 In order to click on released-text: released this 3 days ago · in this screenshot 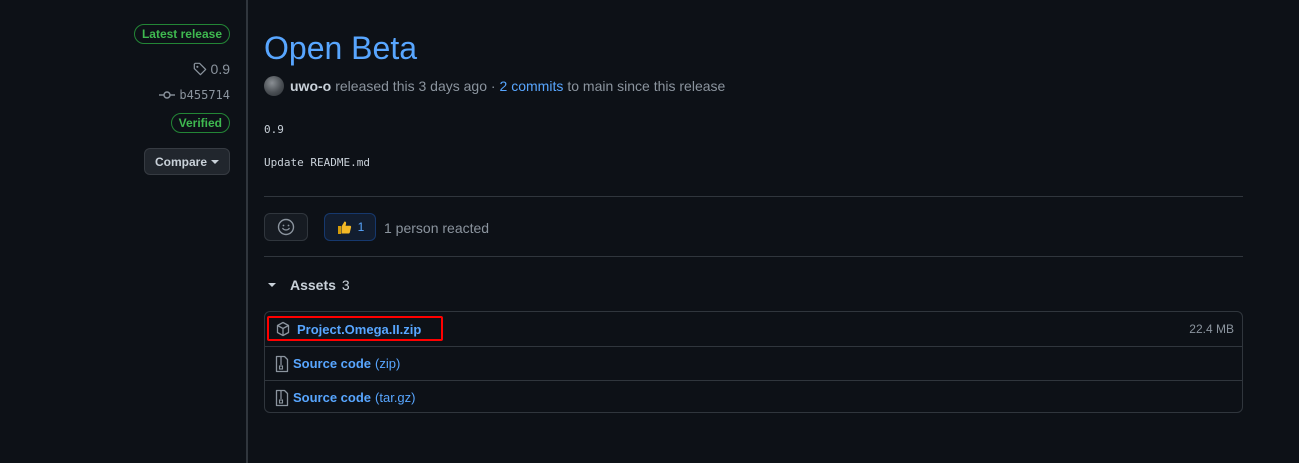, I will do `click(415, 86)`.